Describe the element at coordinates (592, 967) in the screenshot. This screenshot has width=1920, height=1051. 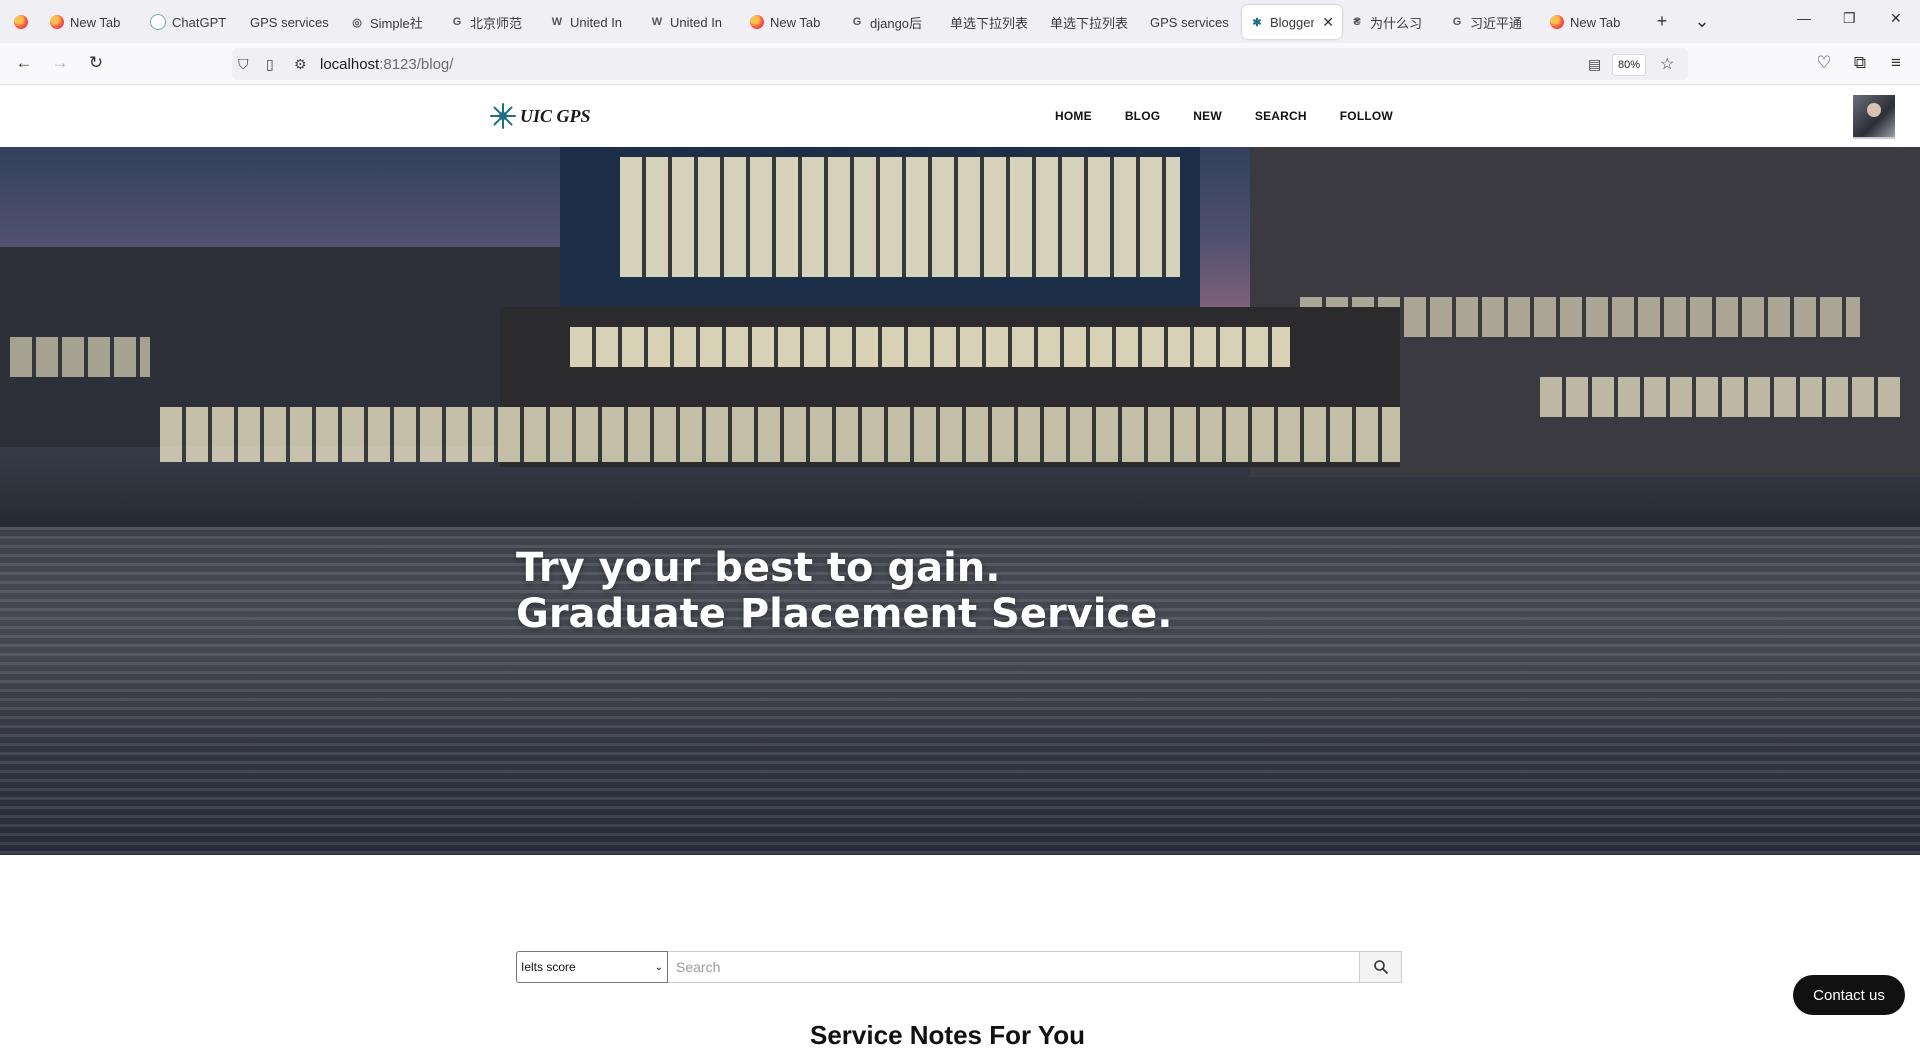
I see `category-select: Ielts score ⌄` at that location.